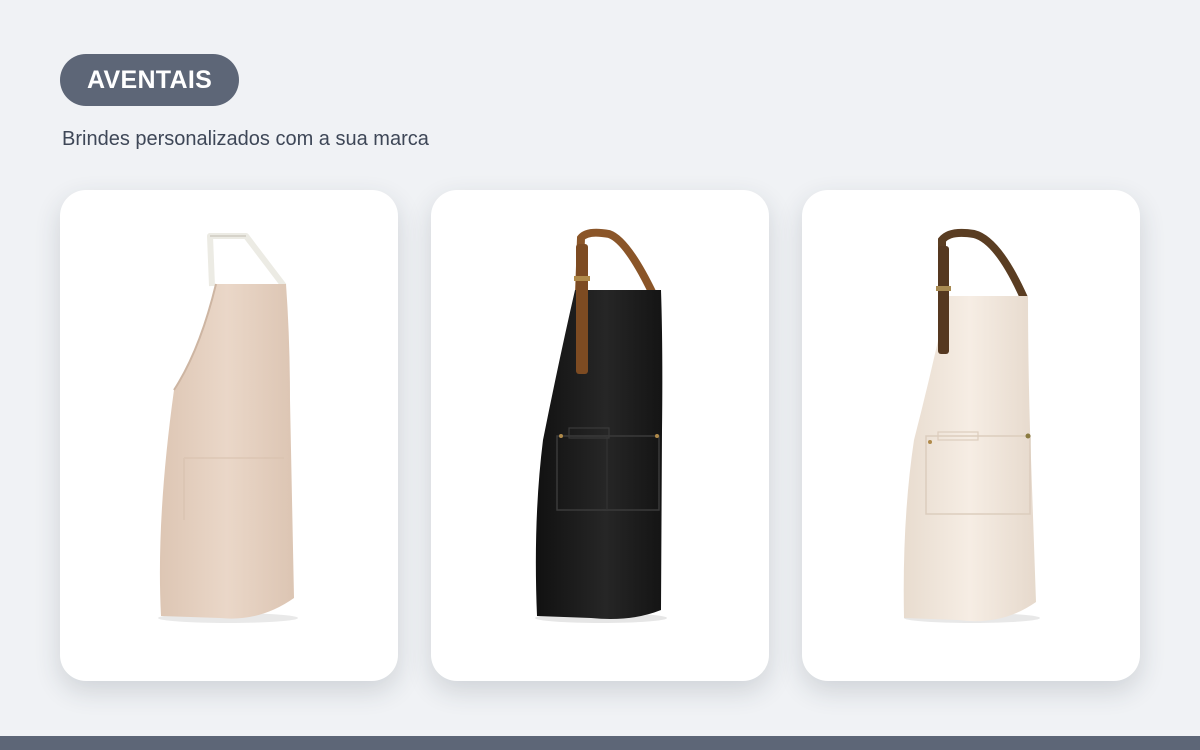  What do you see at coordinates (971, 425) in the screenshot?
I see `apron-natural-leather-strap-icon` at bounding box center [971, 425].